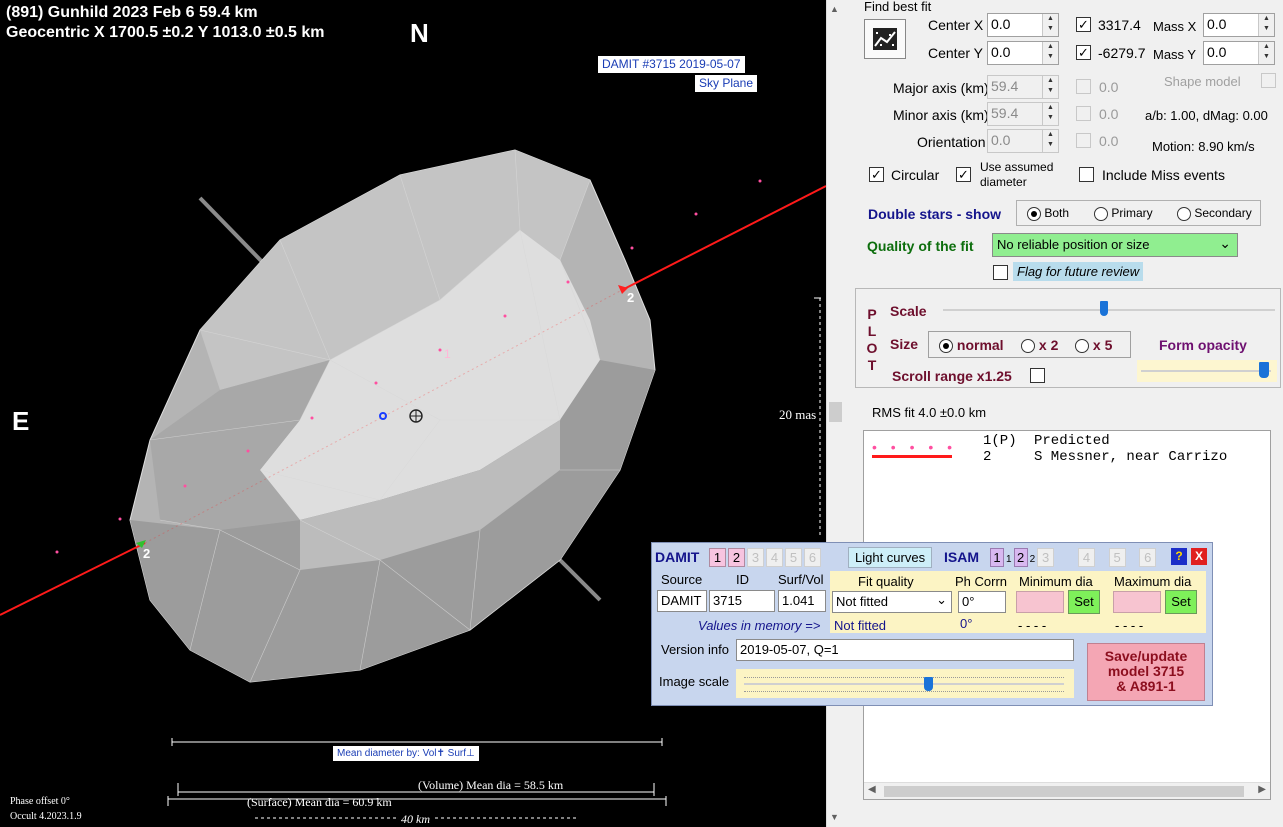 The width and height of the screenshot is (1283, 827). I want to click on damit-model-1: 1, so click(717, 557).